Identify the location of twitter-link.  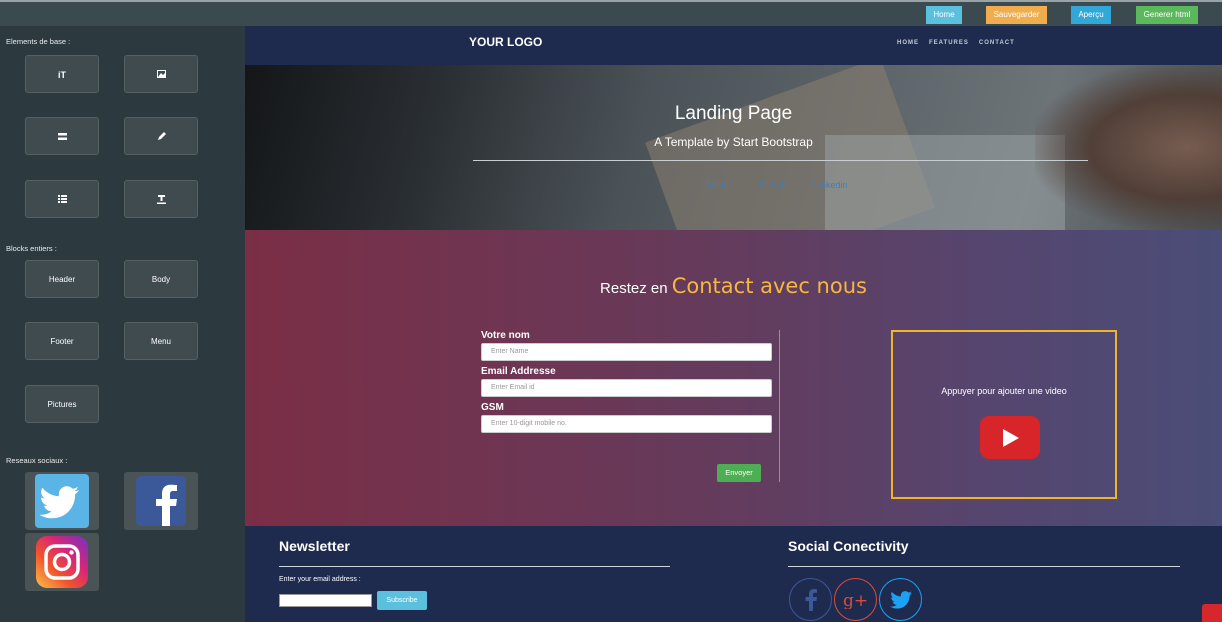
(900, 599).